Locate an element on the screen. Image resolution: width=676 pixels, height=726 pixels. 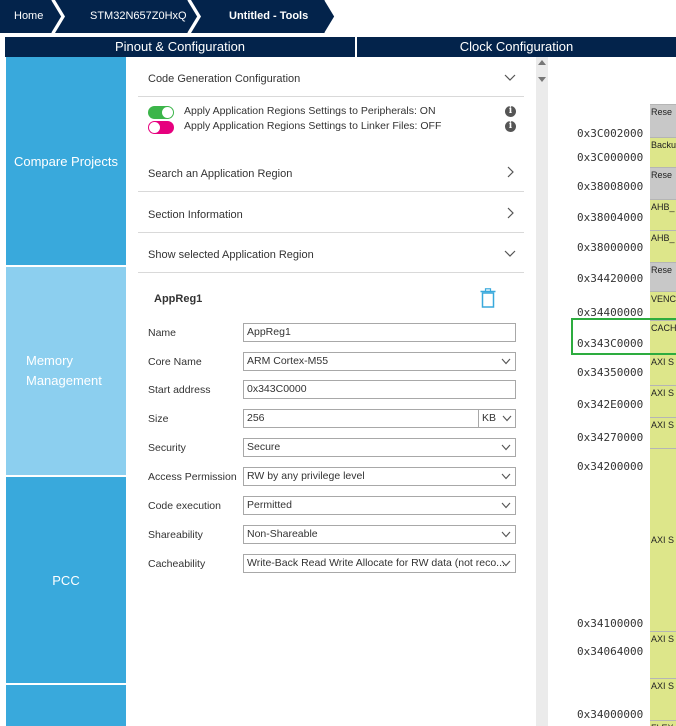
size-row: Size 256 KB is located at coordinates (333, 420).